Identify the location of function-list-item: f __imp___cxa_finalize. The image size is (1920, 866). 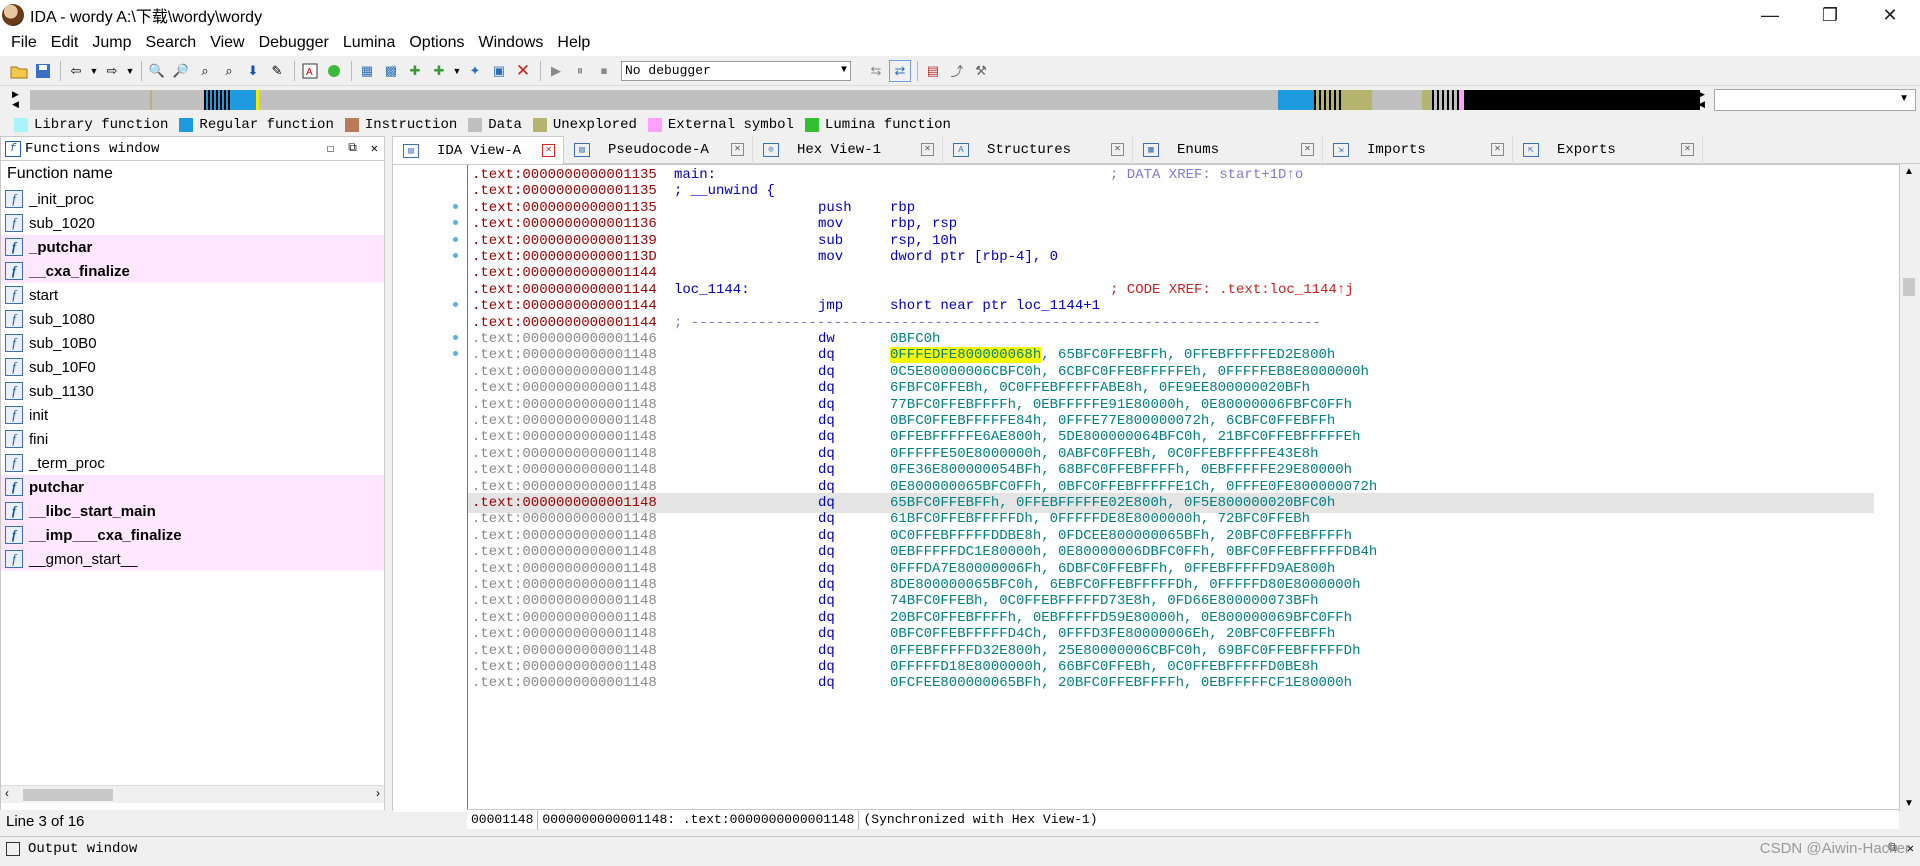
(192, 535).